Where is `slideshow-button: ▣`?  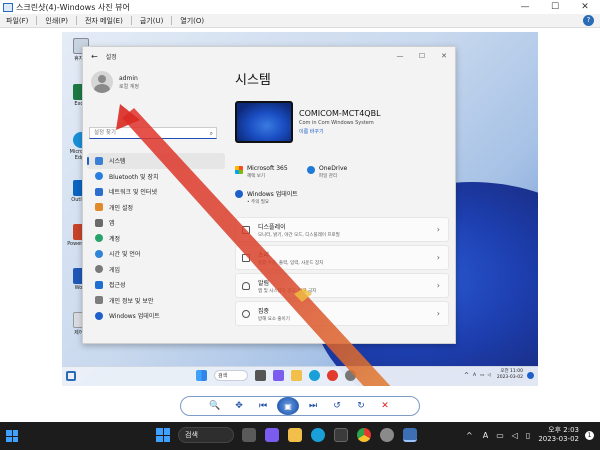
slideshow-button: ▣ is located at coordinates (288, 406).